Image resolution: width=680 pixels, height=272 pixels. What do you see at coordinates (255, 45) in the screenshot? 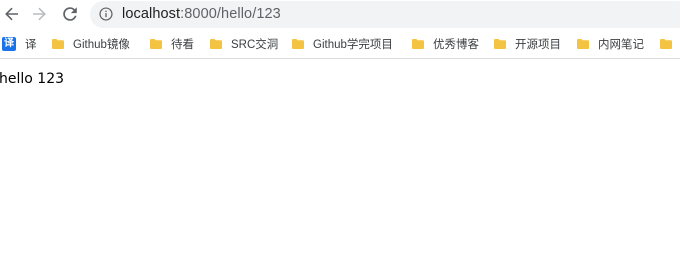
I see `bookmark-label: SRC交洞` at bounding box center [255, 45].